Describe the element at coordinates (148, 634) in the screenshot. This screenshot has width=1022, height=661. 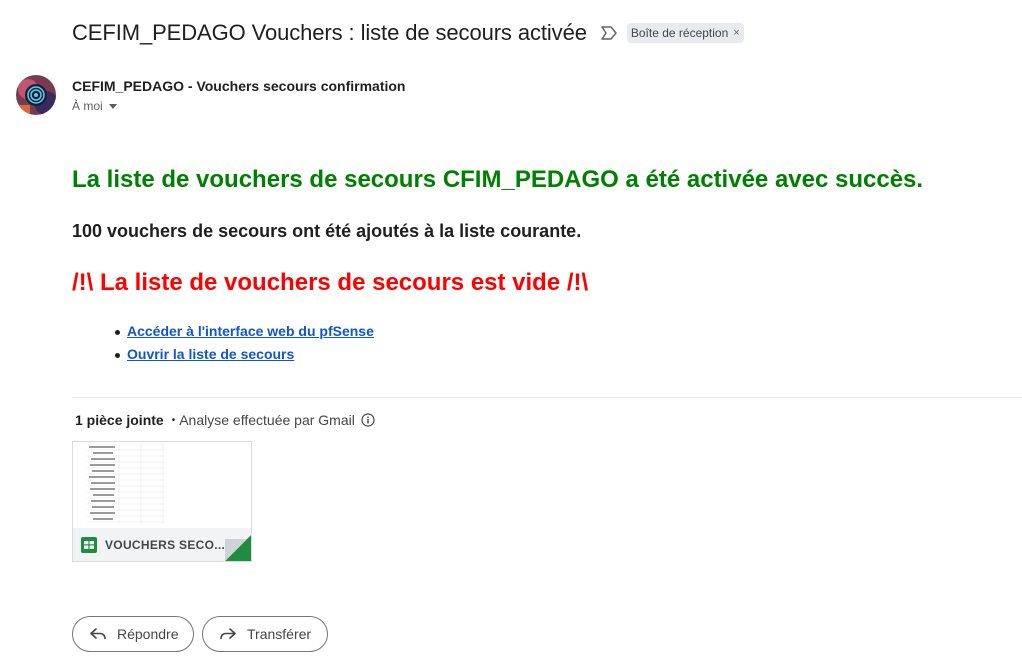
I see `reply-label: Répondre` at that location.